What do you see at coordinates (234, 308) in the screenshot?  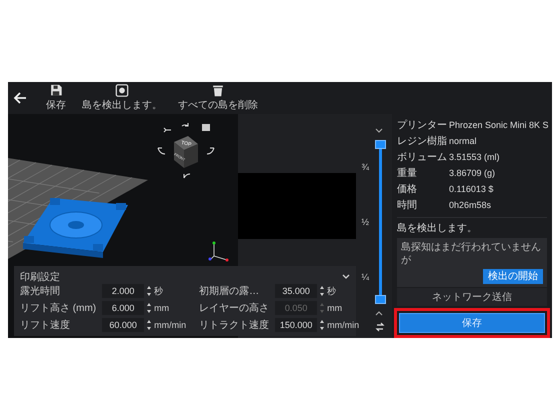 I see `field-label: レイヤーの高さ` at bounding box center [234, 308].